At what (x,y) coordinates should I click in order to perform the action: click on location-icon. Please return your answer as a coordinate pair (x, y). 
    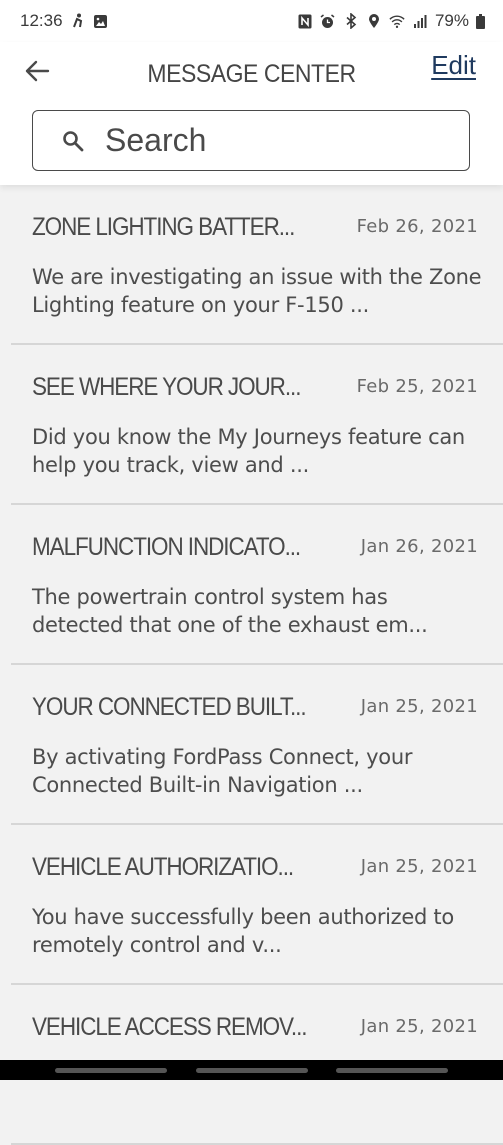
    Looking at the image, I should click on (374, 21).